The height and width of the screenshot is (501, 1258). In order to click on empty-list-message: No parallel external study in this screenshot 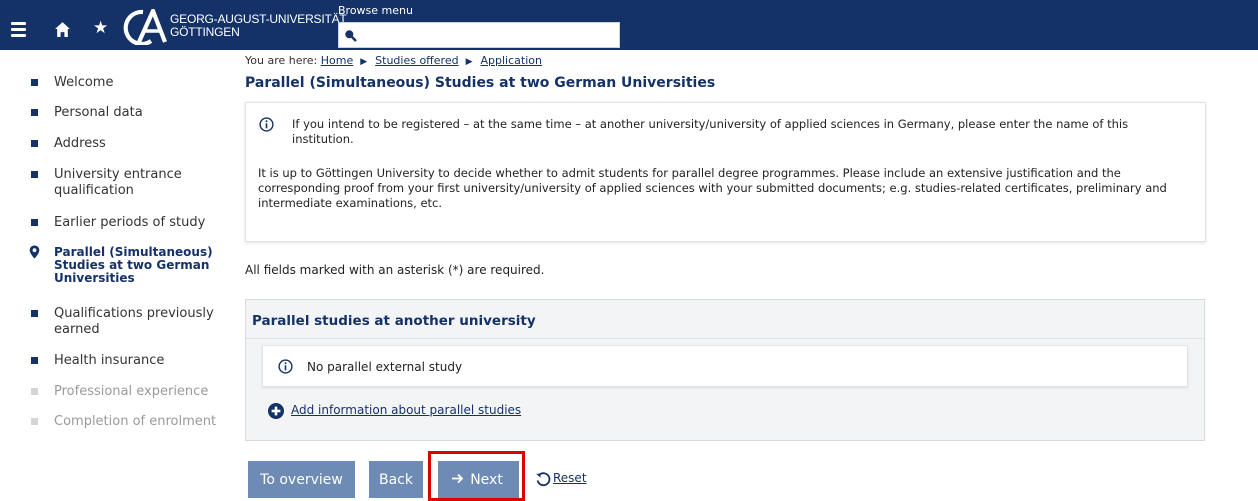, I will do `click(385, 367)`.